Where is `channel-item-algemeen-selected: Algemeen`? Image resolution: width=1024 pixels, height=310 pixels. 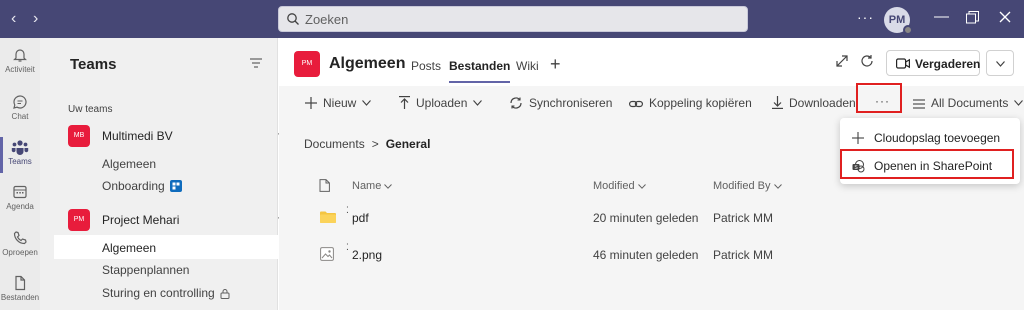 channel-item-algemeen-selected: Algemeen is located at coordinates (129, 248).